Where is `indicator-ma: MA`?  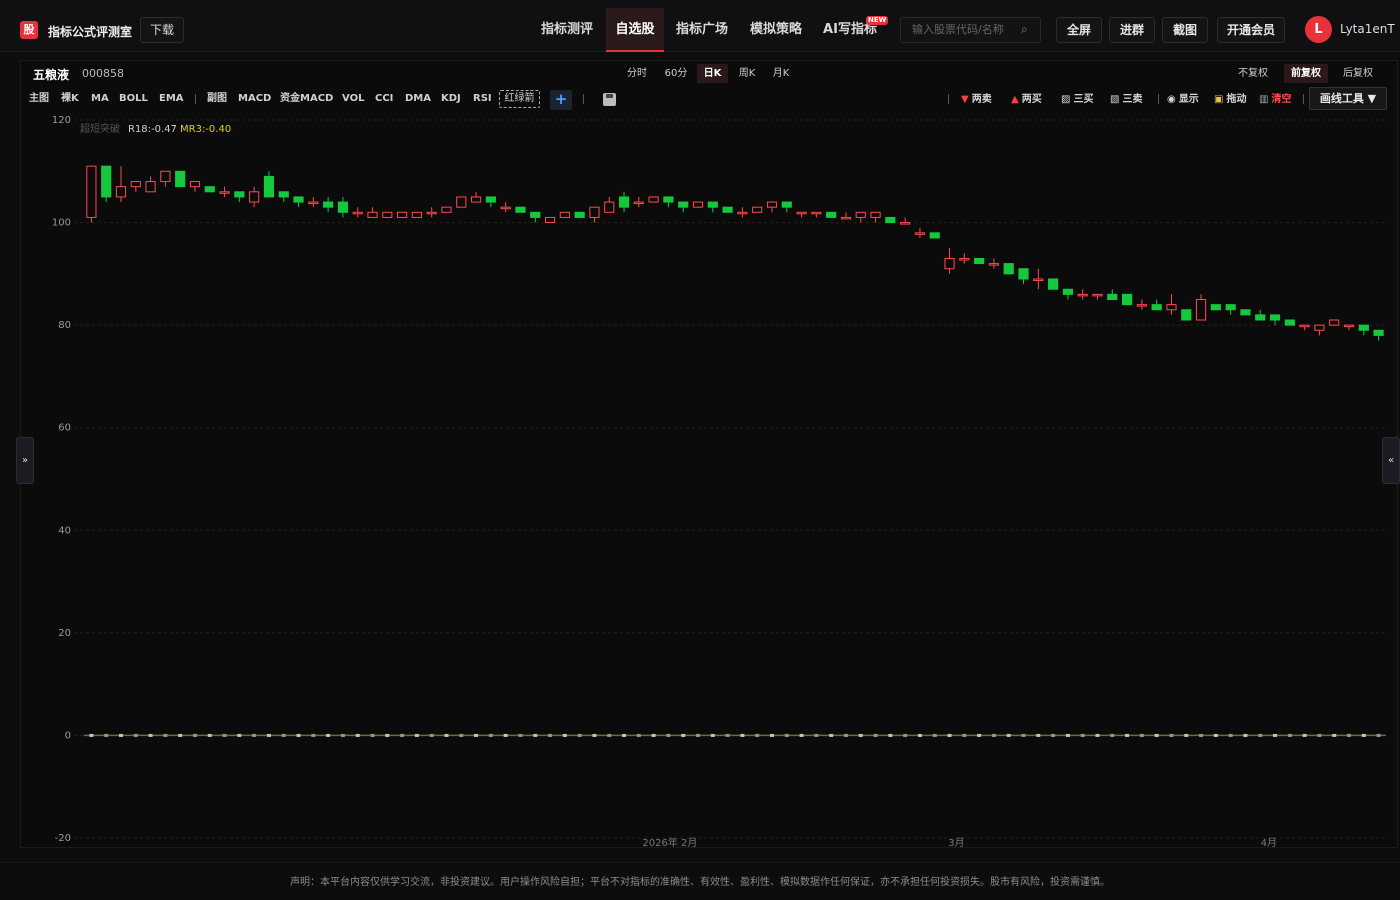 indicator-ma: MA is located at coordinates (100, 99).